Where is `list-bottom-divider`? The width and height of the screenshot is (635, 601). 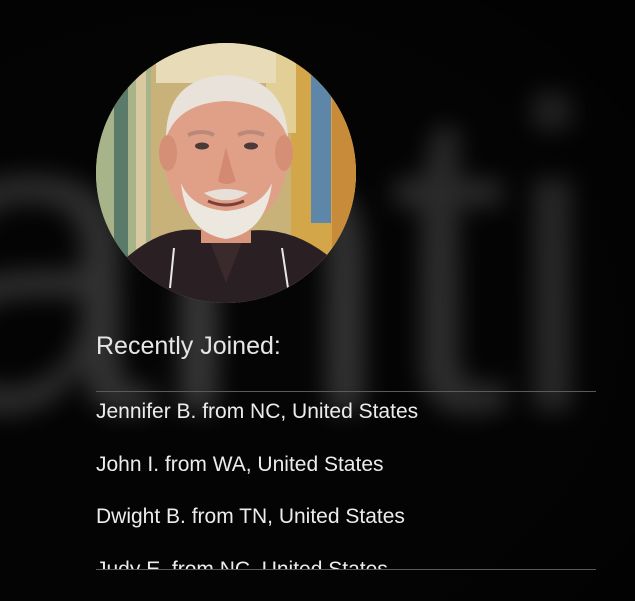 list-bottom-divider is located at coordinates (346, 569).